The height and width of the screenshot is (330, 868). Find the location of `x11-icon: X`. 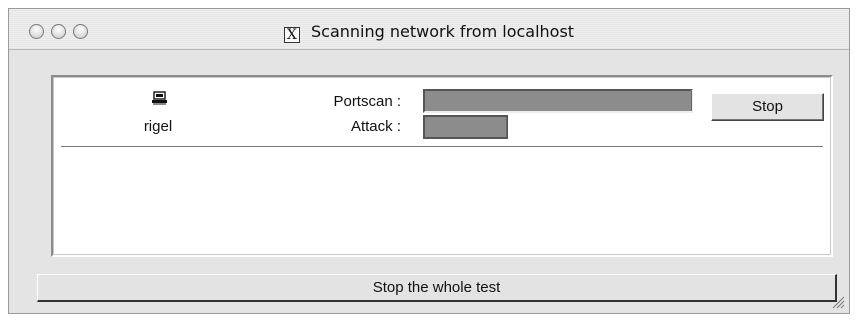

x11-icon: X is located at coordinates (291, 35).